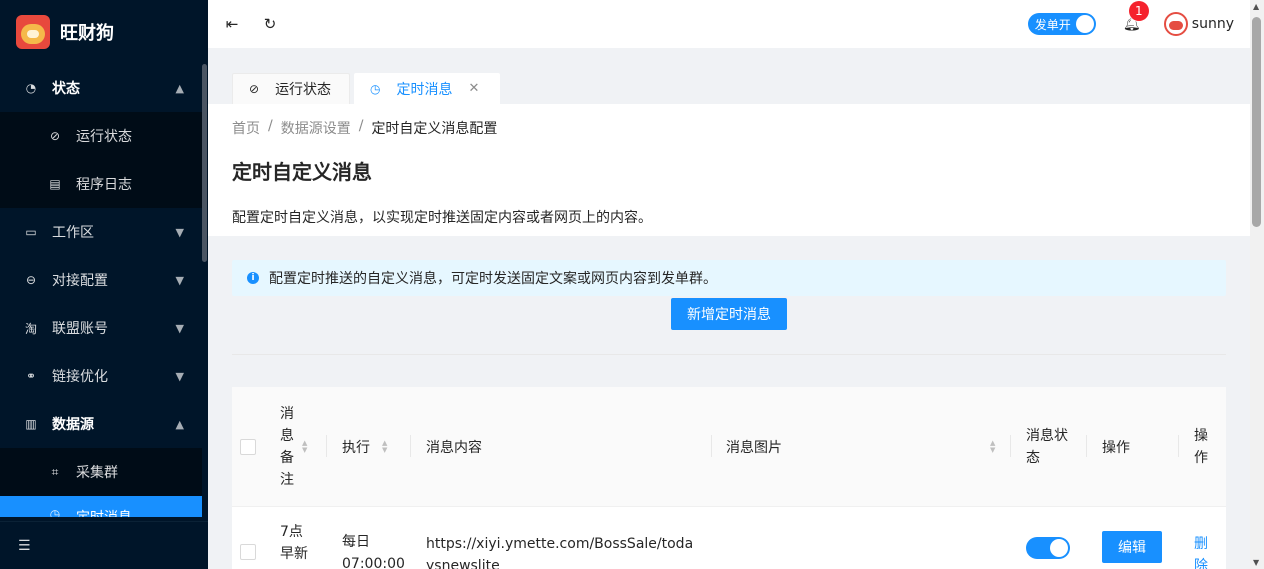 This screenshot has width=1264, height=569. What do you see at coordinates (31, 88) in the screenshot?
I see `dashboard-icon: ◔` at bounding box center [31, 88].